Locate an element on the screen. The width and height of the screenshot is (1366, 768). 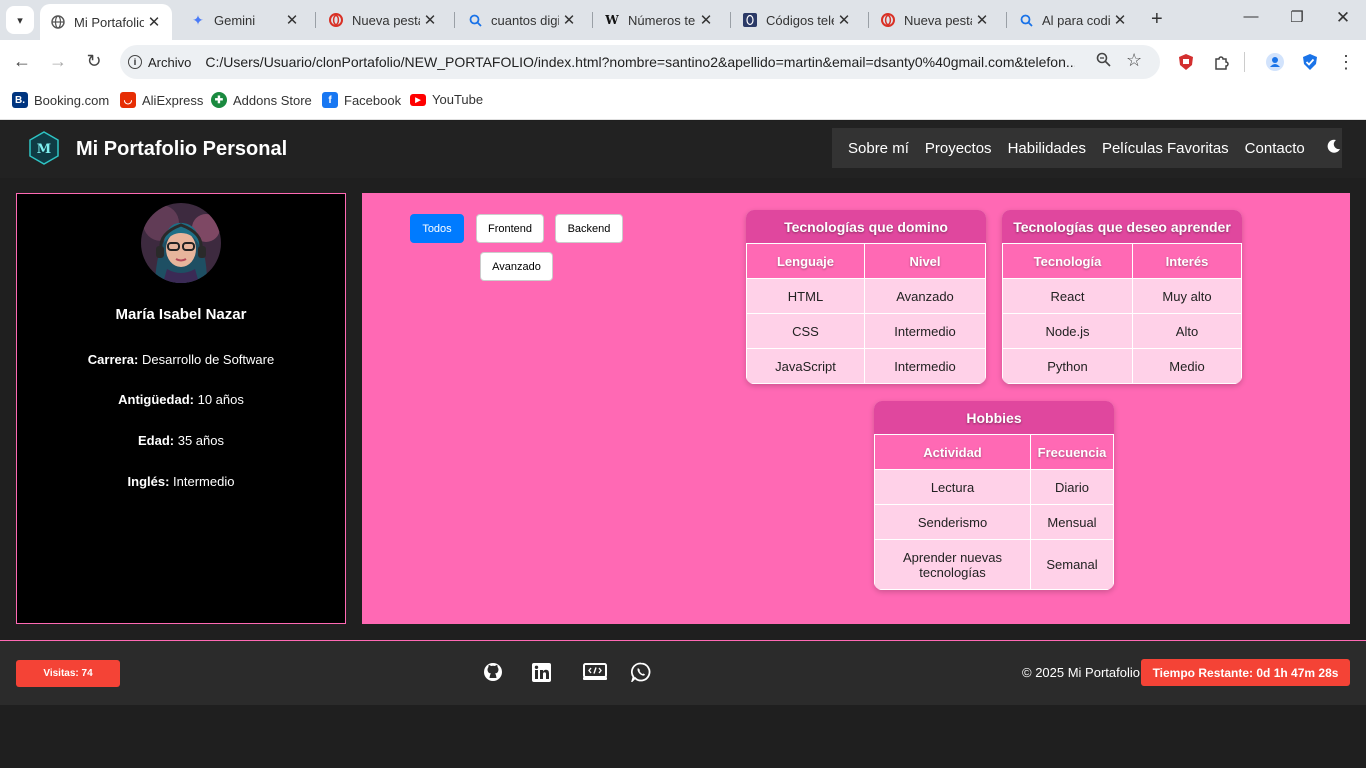
column-header: Interés is located at coordinates (1187, 261).